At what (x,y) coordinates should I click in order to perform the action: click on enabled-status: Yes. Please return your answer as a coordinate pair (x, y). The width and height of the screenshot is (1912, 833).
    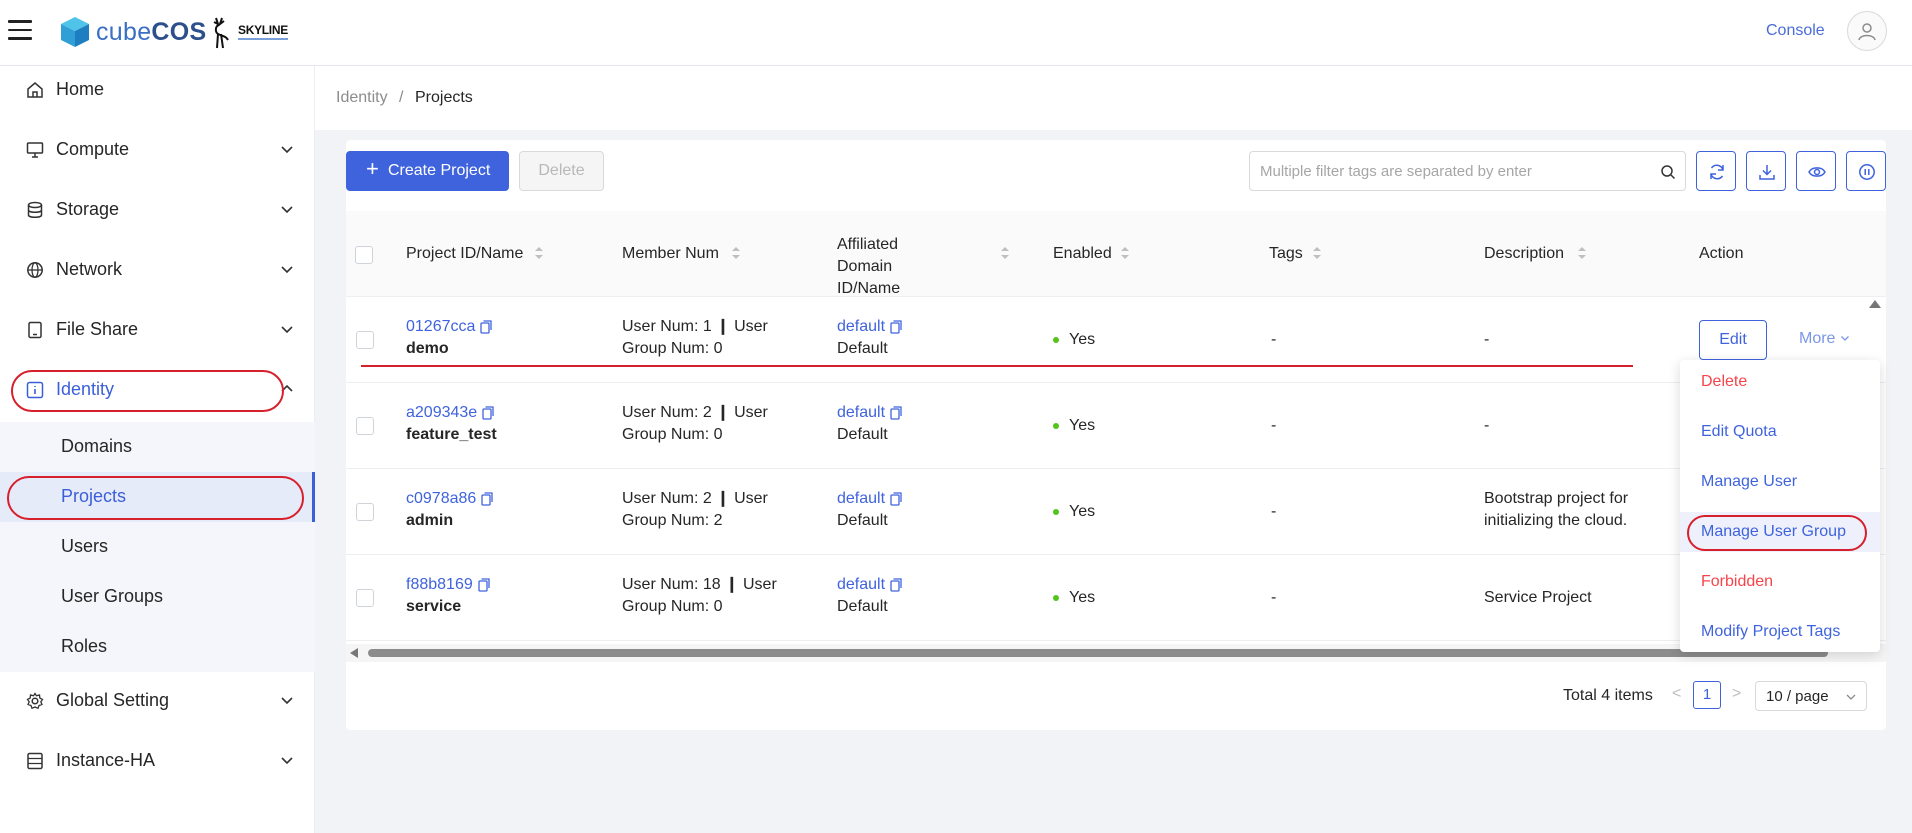
    Looking at the image, I should click on (1082, 425).